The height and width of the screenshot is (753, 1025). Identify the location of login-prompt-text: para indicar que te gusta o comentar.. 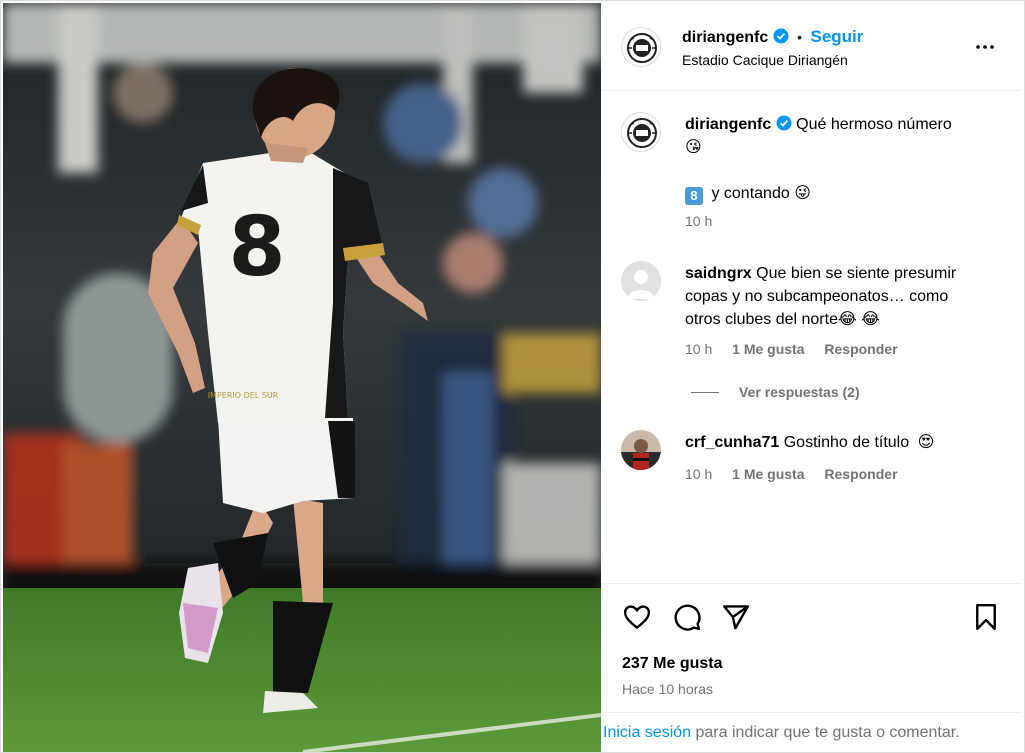
(827, 732).